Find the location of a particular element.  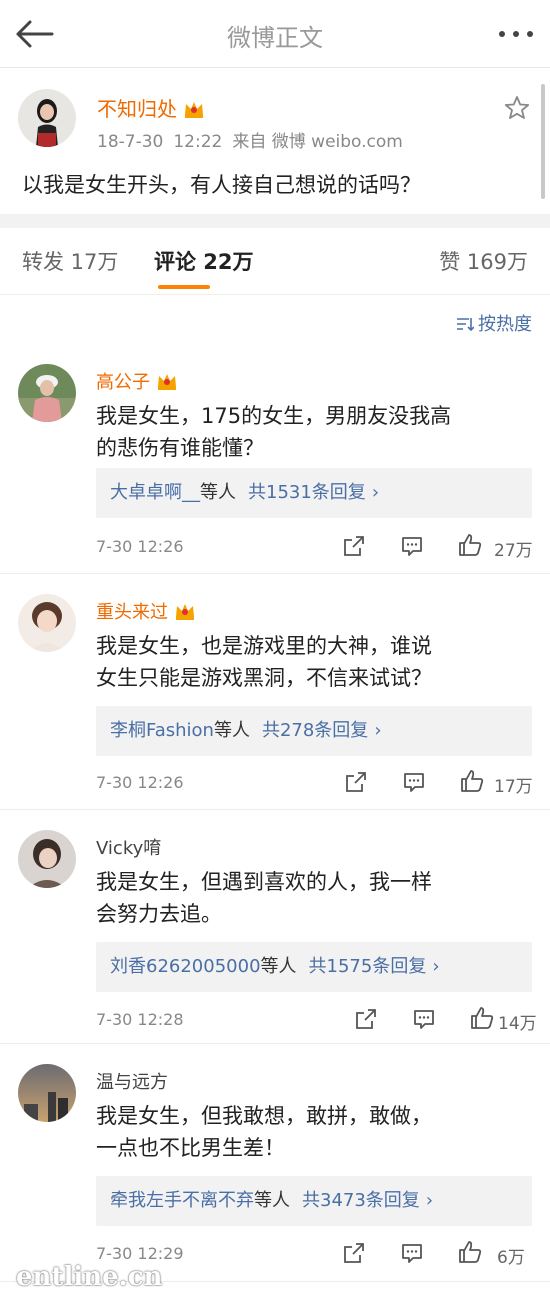

reply-summary: 牵我左手不离不弃等人 共3473条回复 › is located at coordinates (314, 1201).